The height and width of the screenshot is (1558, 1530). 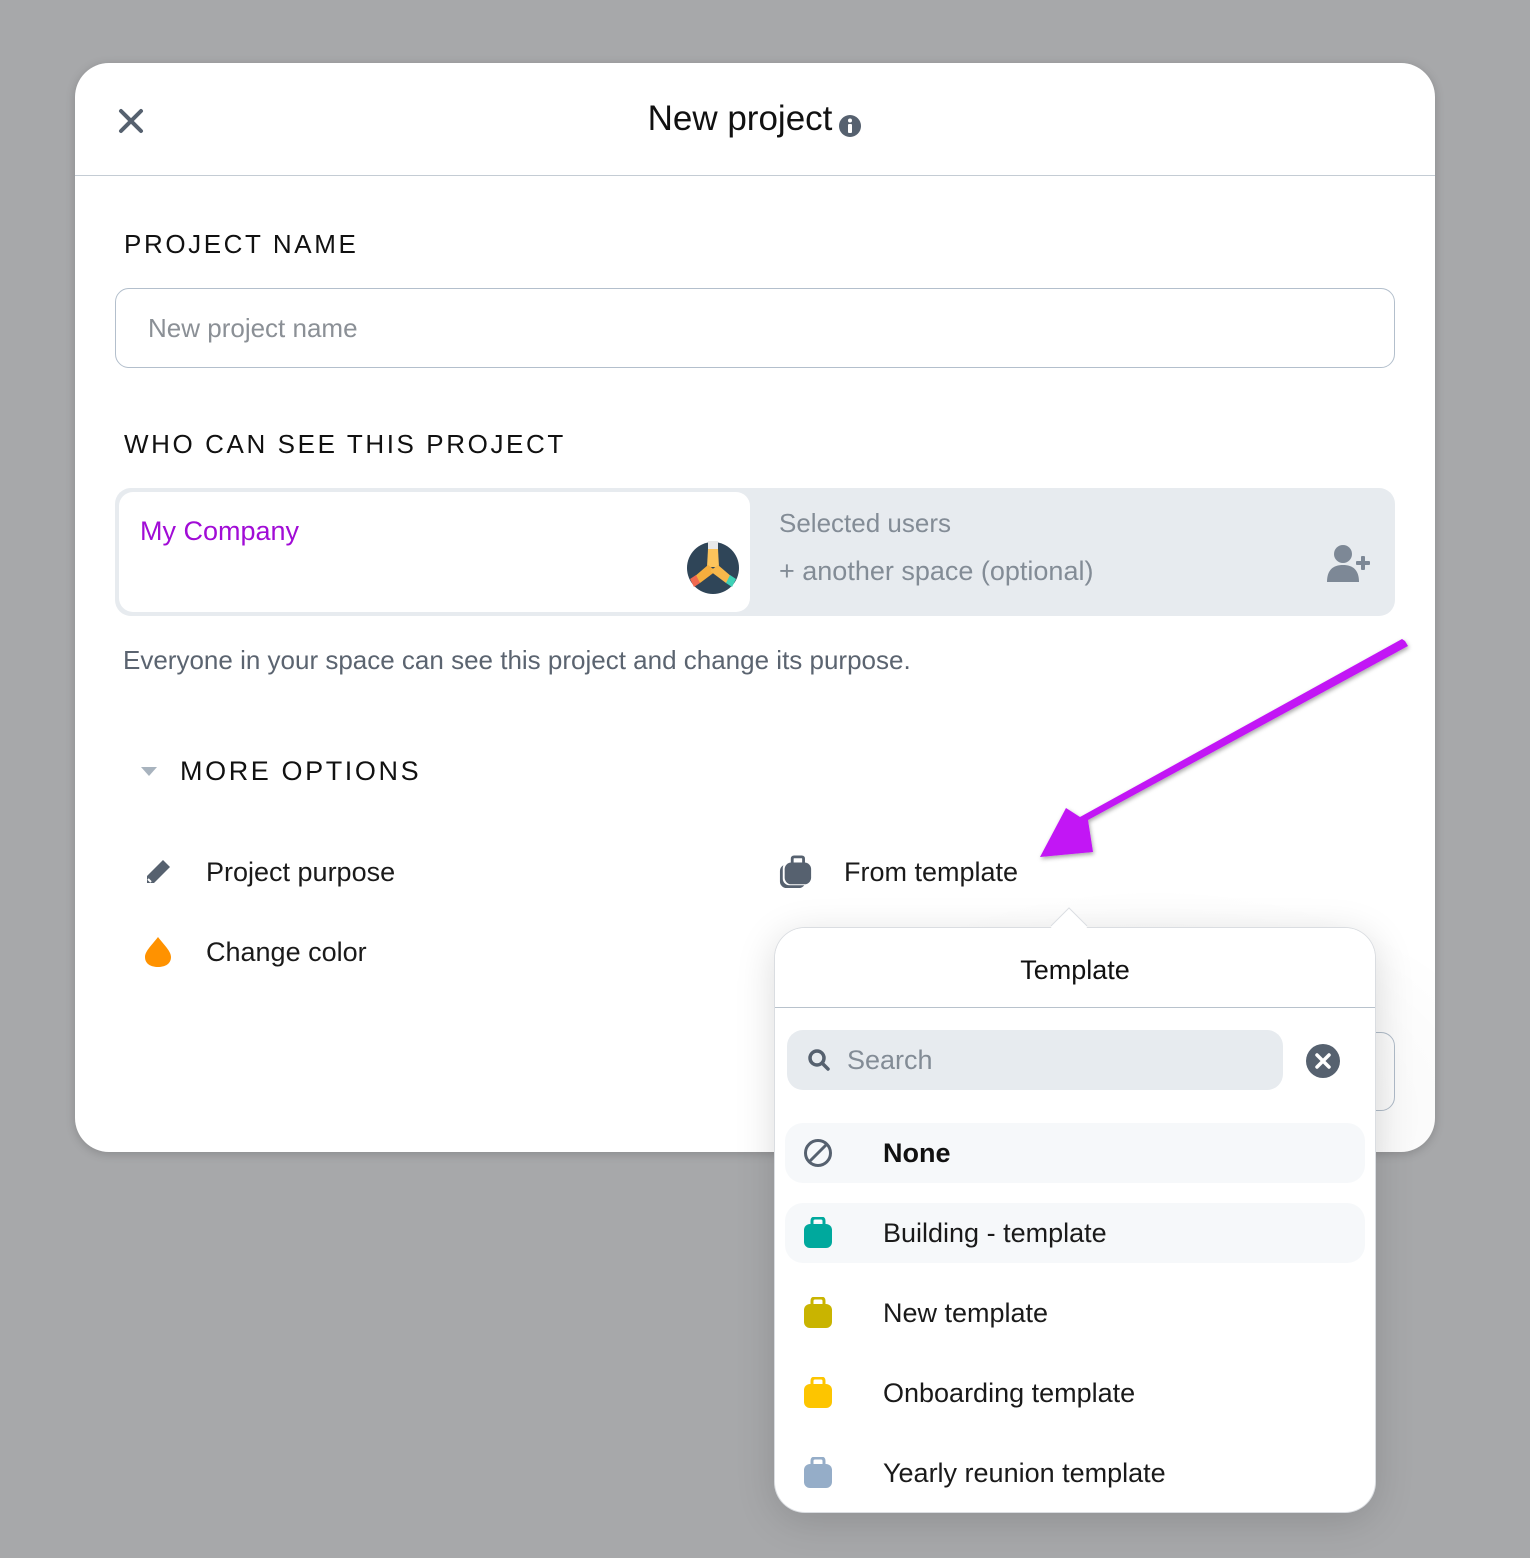 What do you see at coordinates (1035, 1060) in the screenshot?
I see `template-search-input: Search` at bounding box center [1035, 1060].